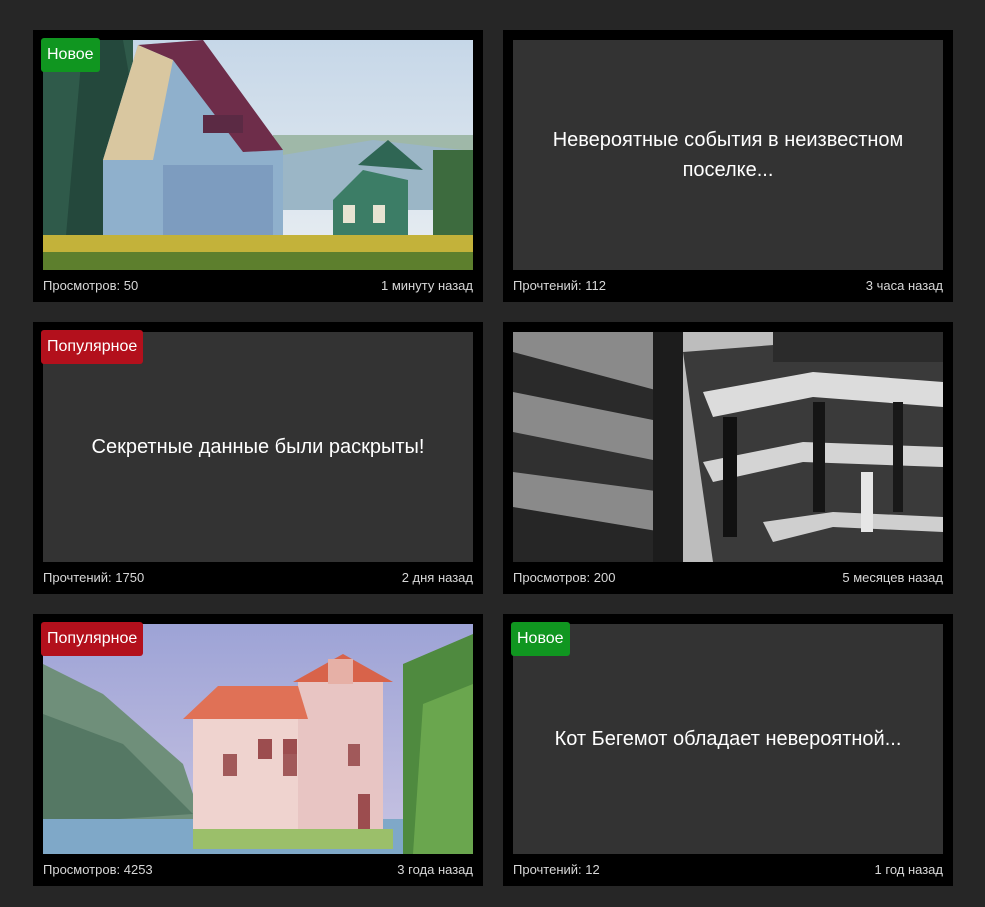  I want to click on ink-building-construction-image, so click(728, 447).